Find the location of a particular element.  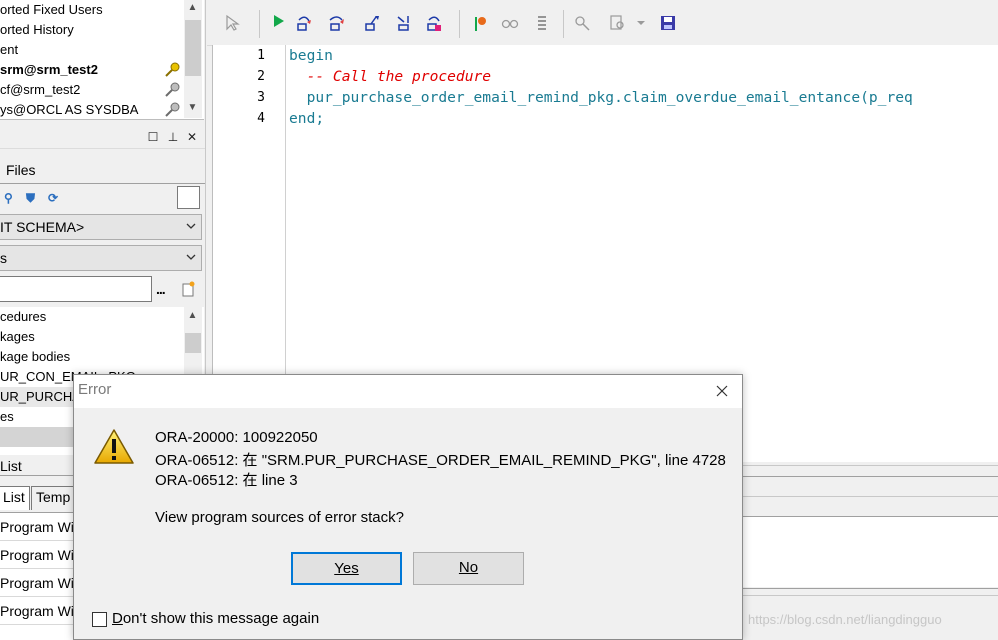

connection-item: orted Fixed Users is located at coordinates (51, 10).